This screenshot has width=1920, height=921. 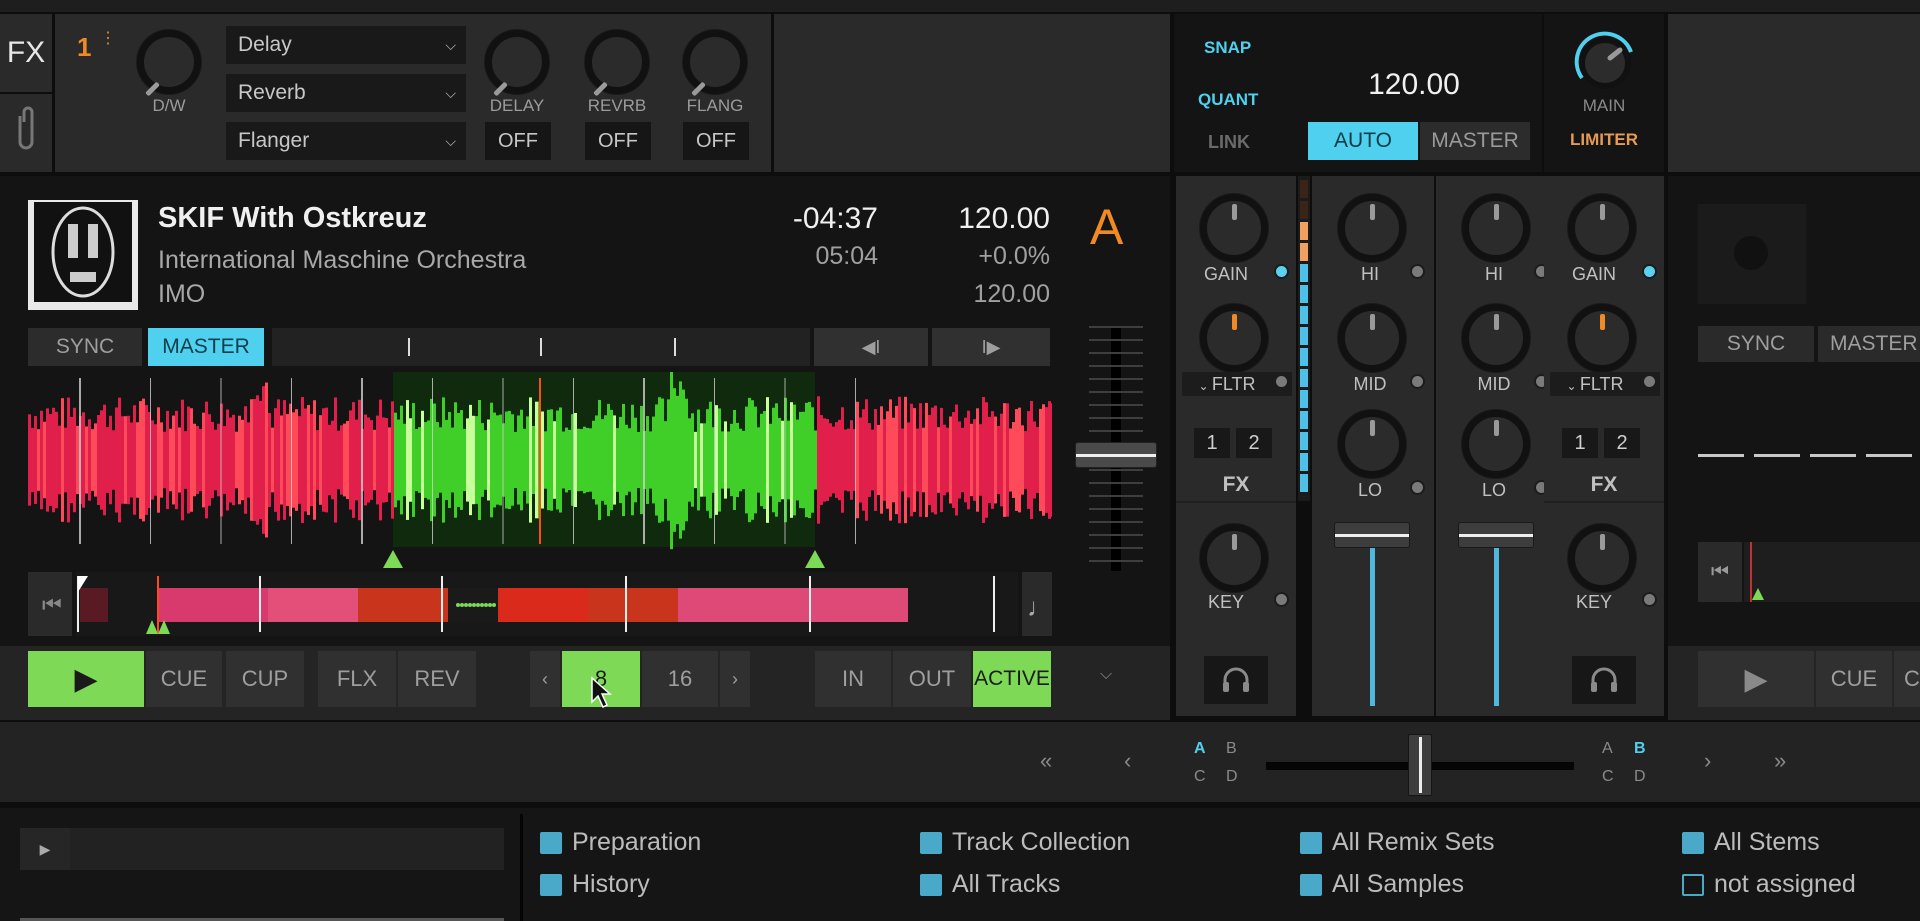 I want to click on volume-fader-b, so click(x=1496, y=535).